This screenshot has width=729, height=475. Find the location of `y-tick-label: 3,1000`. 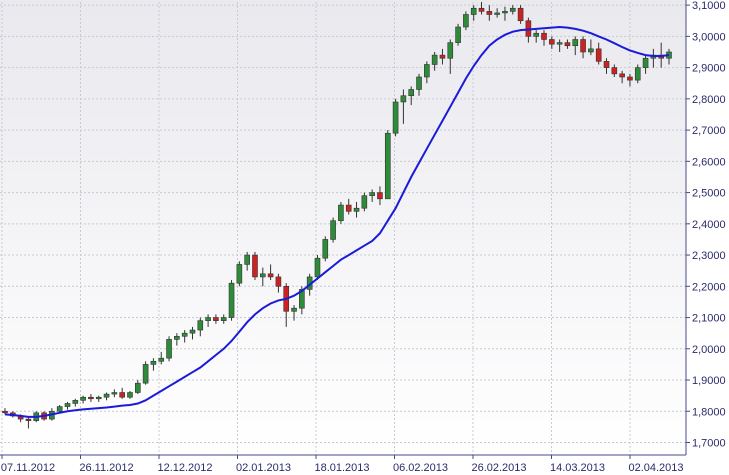

y-tick-label: 3,1000 is located at coordinates (709, 6).